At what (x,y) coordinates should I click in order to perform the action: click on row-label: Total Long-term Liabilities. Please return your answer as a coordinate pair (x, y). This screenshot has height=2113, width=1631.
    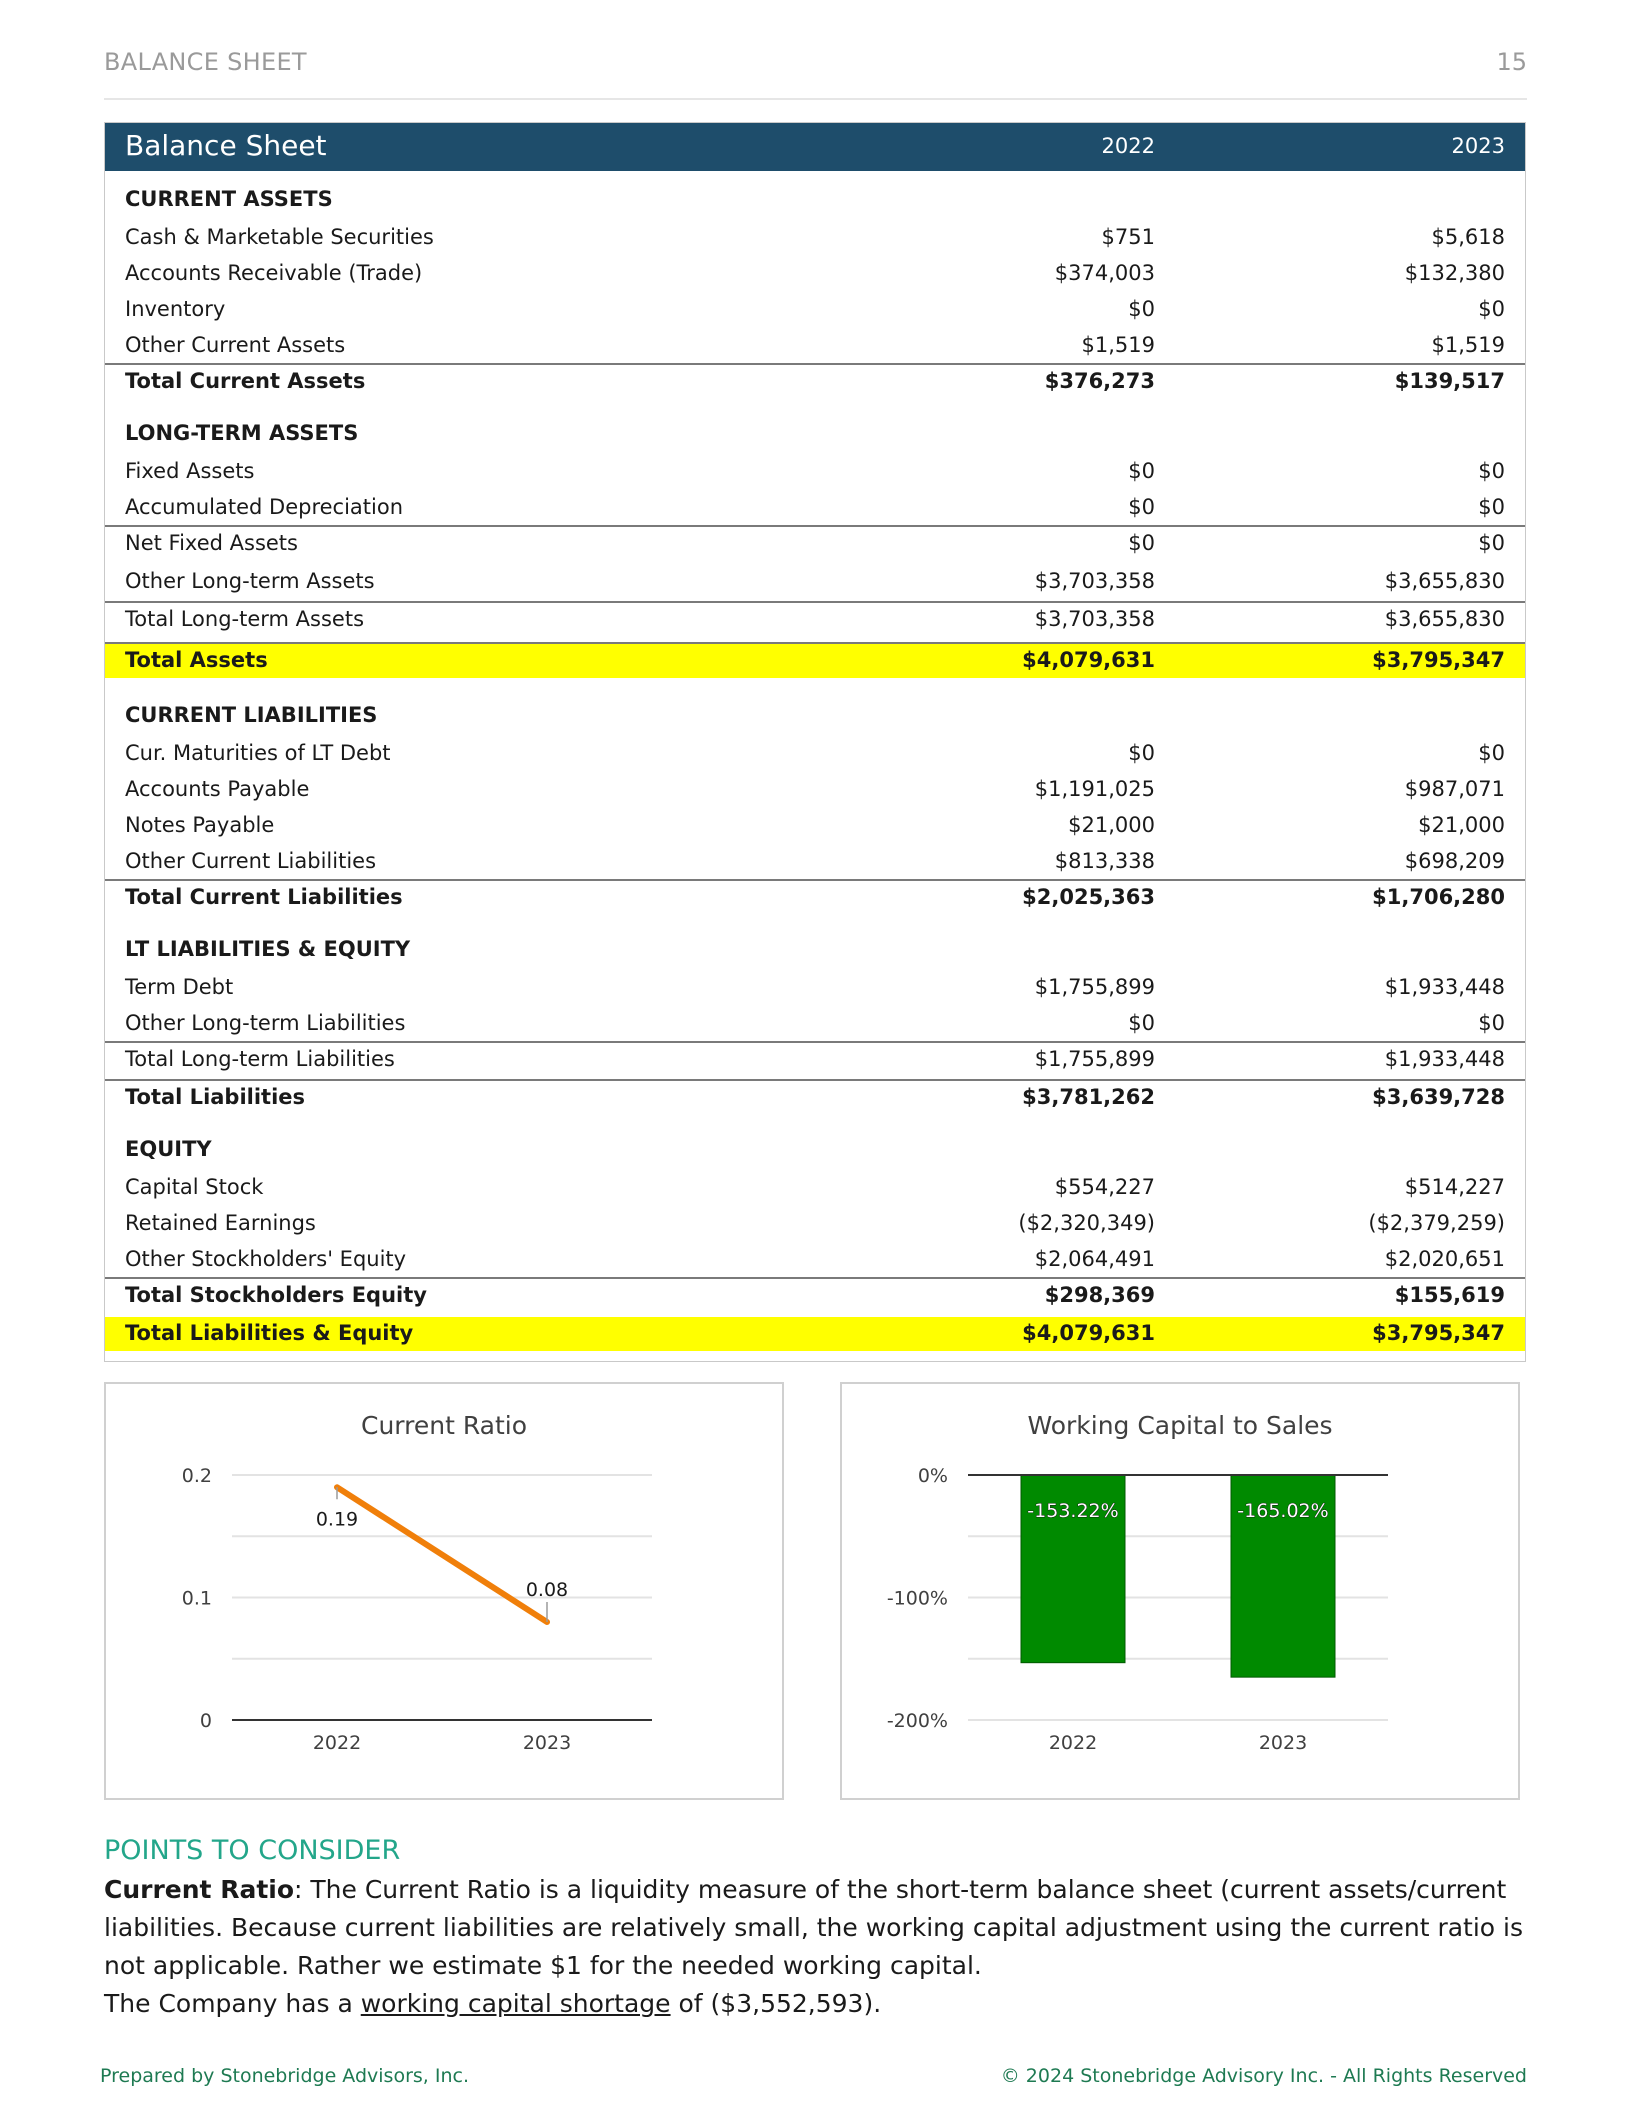
    Looking at the image, I should click on (260, 1059).